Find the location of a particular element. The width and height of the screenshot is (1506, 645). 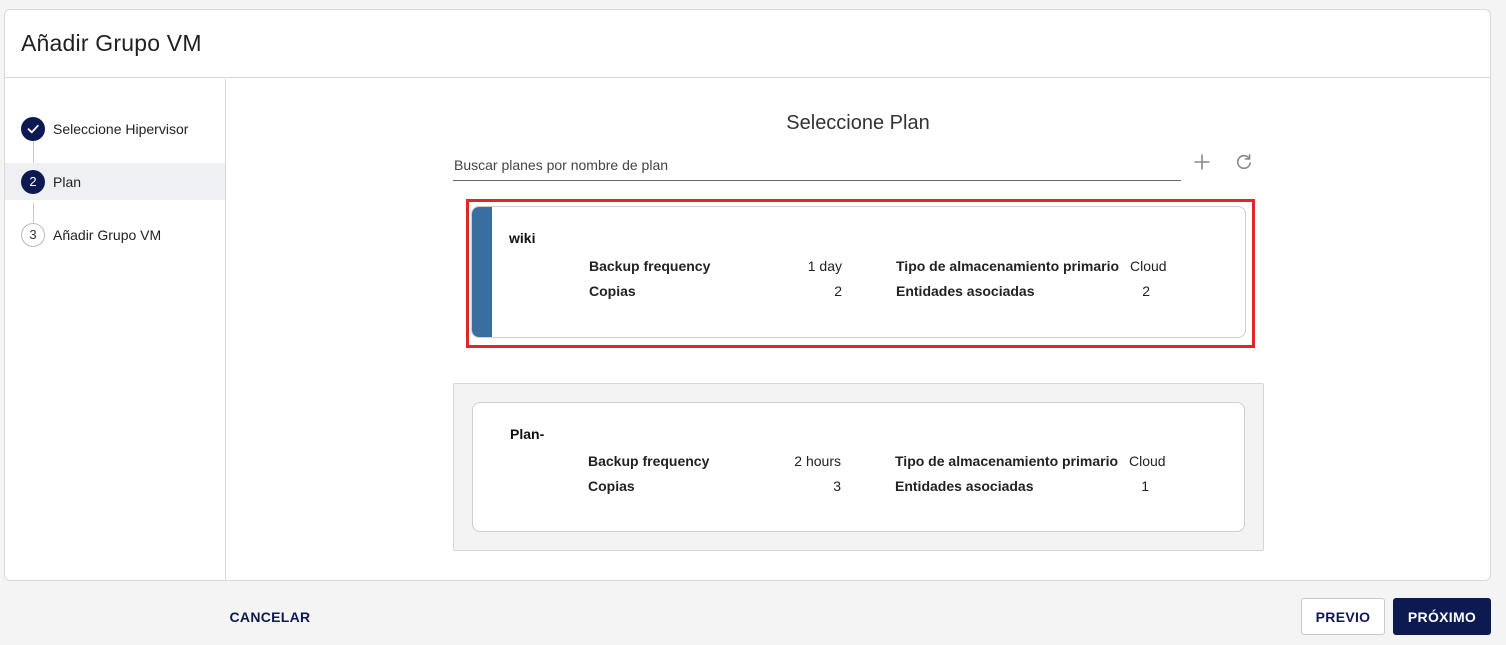

step-label: Plan is located at coordinates (67, 181).